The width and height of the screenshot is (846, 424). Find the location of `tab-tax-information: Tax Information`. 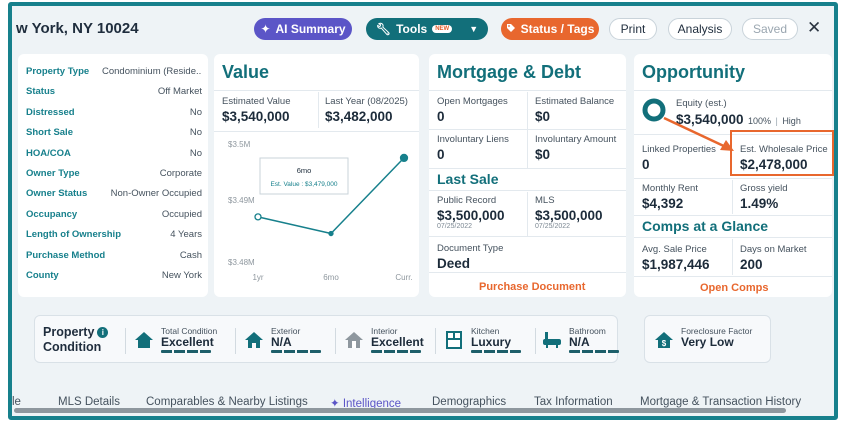

tab-tax-information: Tax Information is located at coordinates (573, 402).